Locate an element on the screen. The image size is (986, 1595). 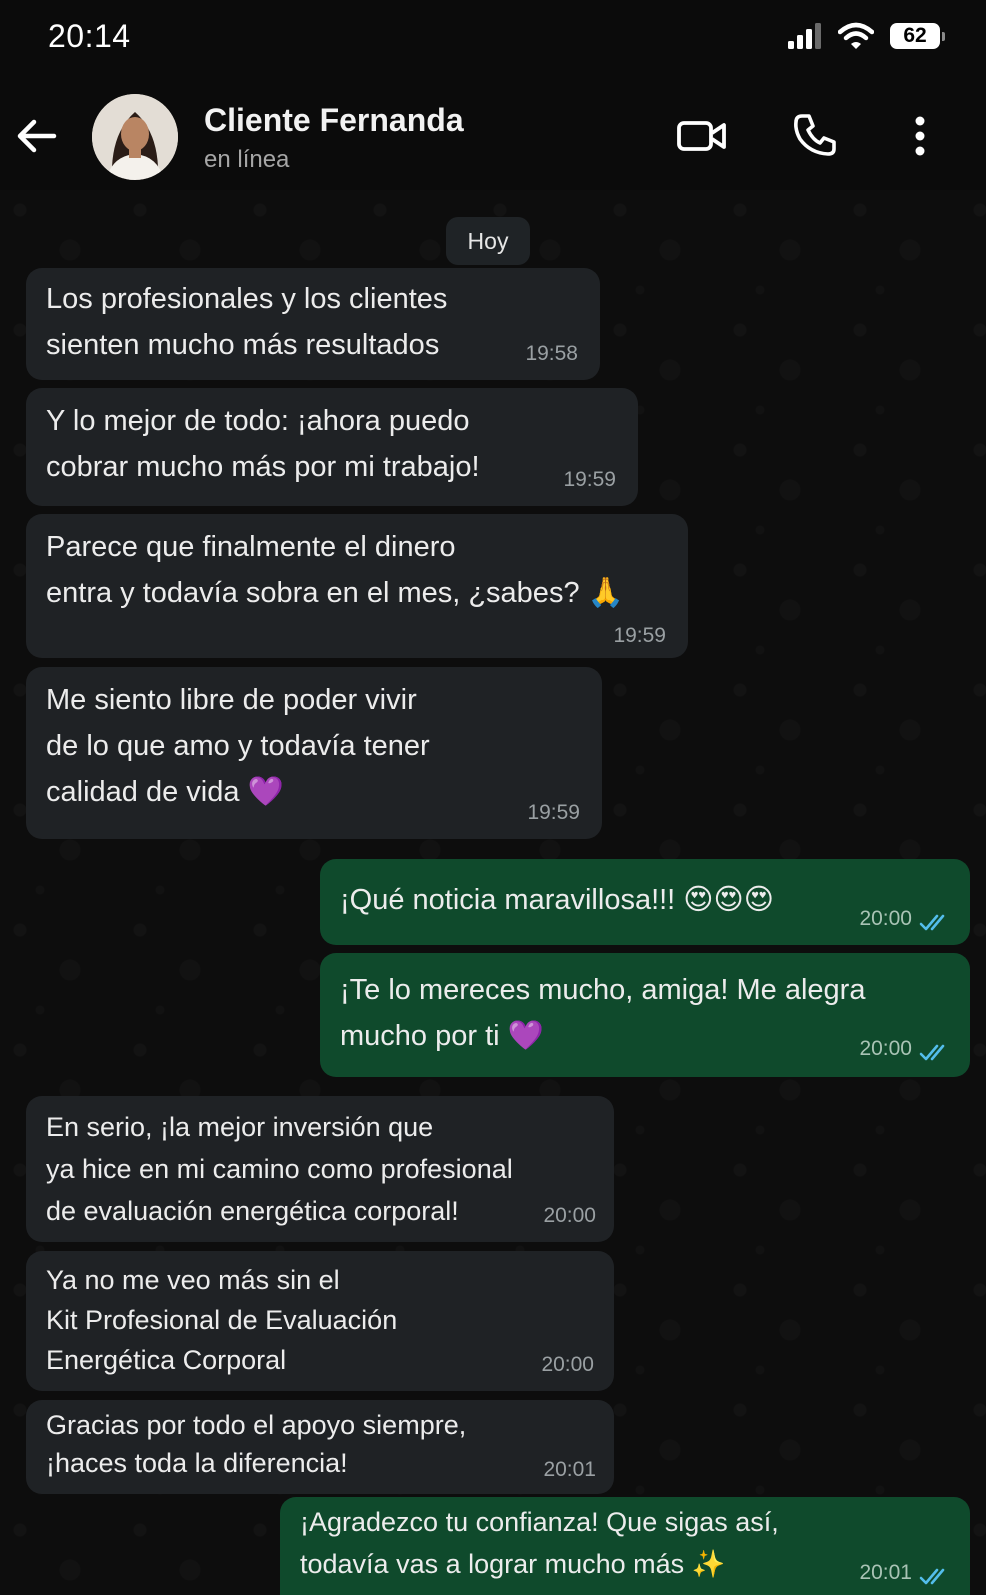
message-line: ¡Te lo mereces mucho, amiga! Me alegra is located at coordinates (603, 990).